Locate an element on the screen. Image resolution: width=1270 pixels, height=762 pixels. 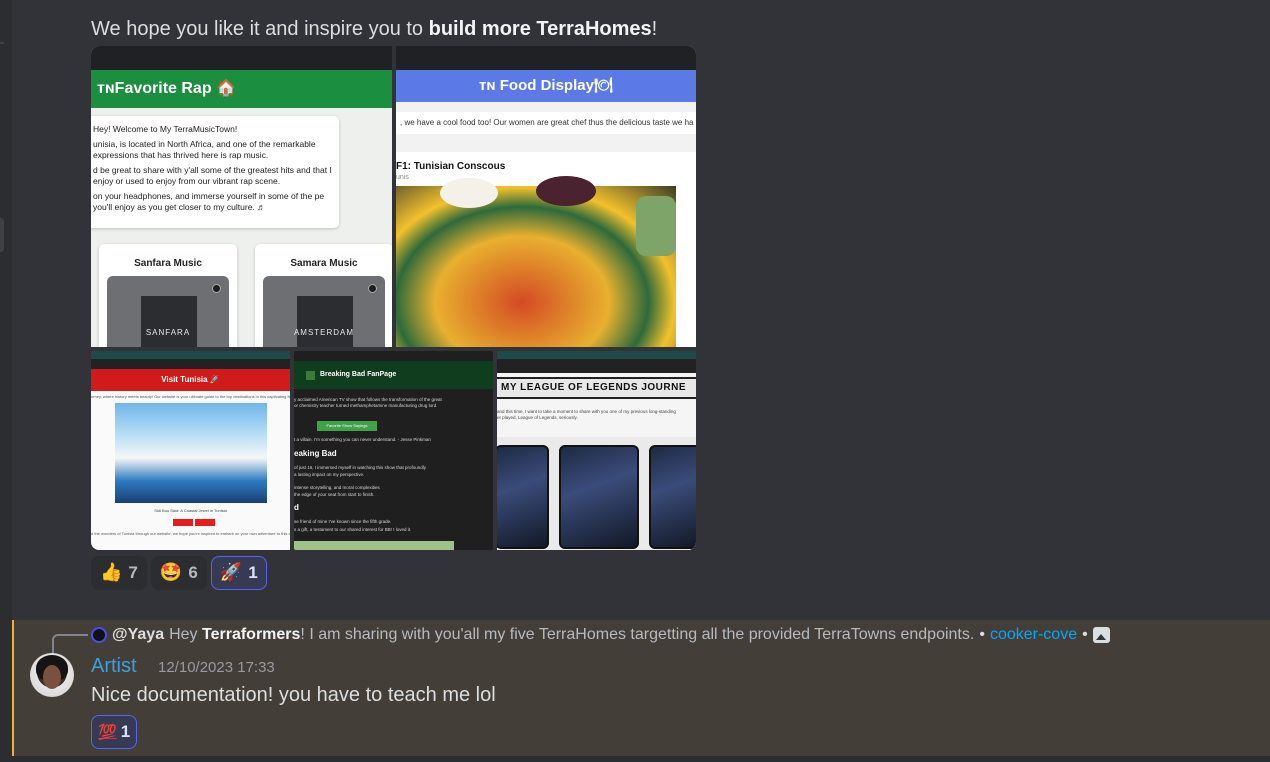
replied-text-bold: Terraformers is located at coordinates (251, 634).